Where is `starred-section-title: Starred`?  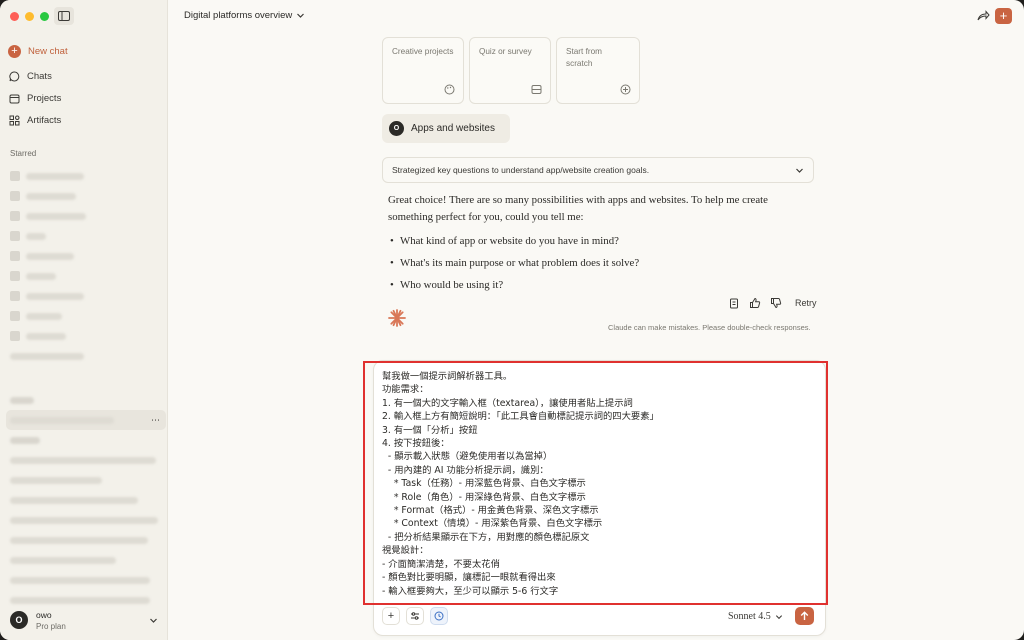 starred-section-title: Starred is located at coordinates (23, 153).